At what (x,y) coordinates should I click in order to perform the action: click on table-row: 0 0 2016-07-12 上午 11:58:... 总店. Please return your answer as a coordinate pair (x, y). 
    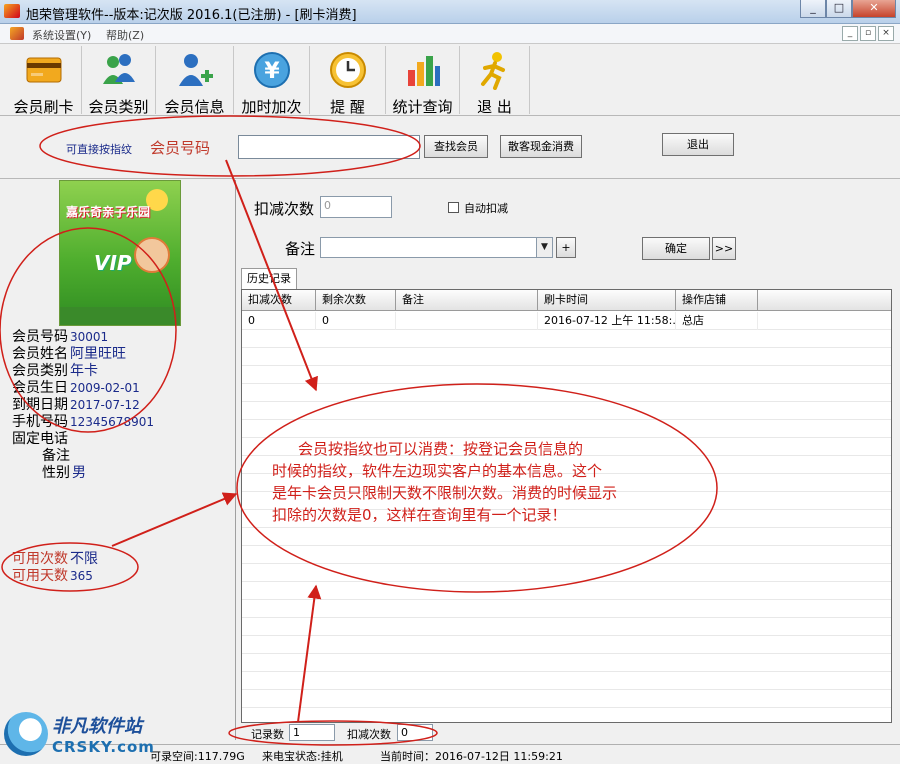
    Looking at the image, I should click on (566, 321).